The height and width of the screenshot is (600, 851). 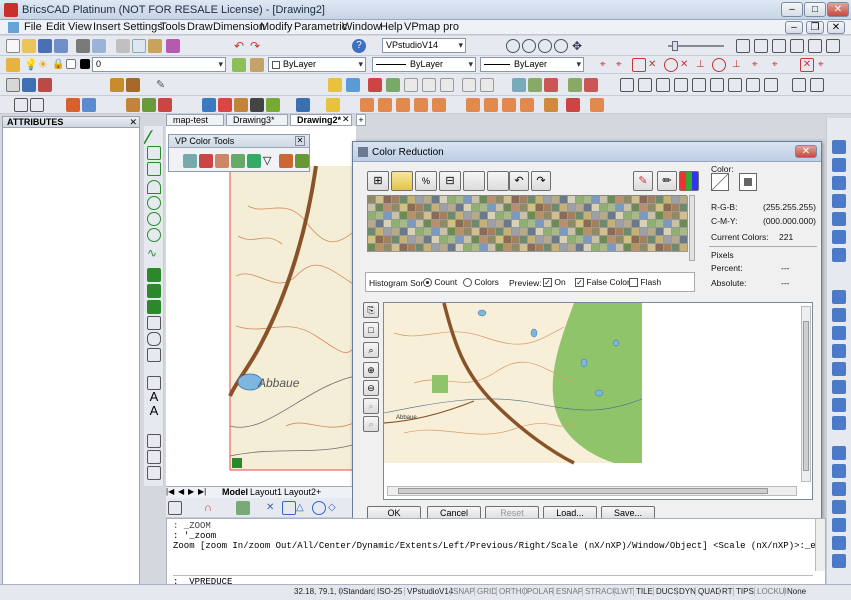 I want to click on layer-color-icon, so click(x=71, y=64).